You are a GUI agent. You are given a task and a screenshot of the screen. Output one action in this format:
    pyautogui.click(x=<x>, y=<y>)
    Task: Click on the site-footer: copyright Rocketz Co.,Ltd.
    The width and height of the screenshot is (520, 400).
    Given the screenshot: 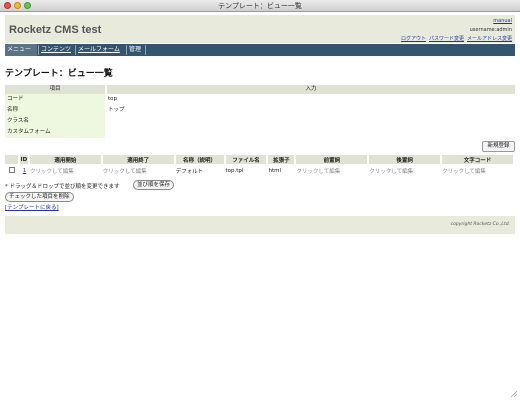 What is the action you would take?
    pyautogui.click(x=260, y=225)
    